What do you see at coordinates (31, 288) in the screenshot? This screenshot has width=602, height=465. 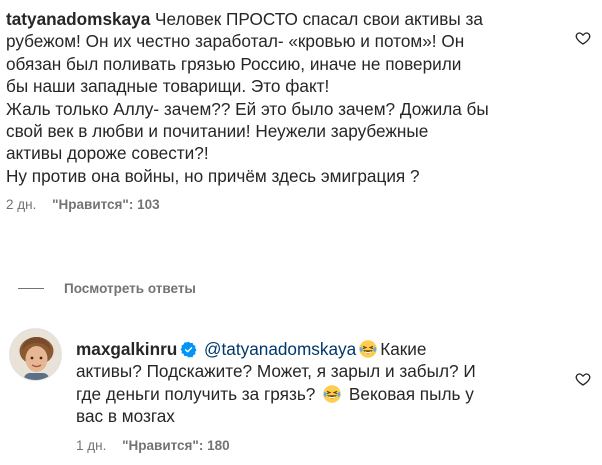 I see `view-replies-dash` at bounding box center [31, 288].